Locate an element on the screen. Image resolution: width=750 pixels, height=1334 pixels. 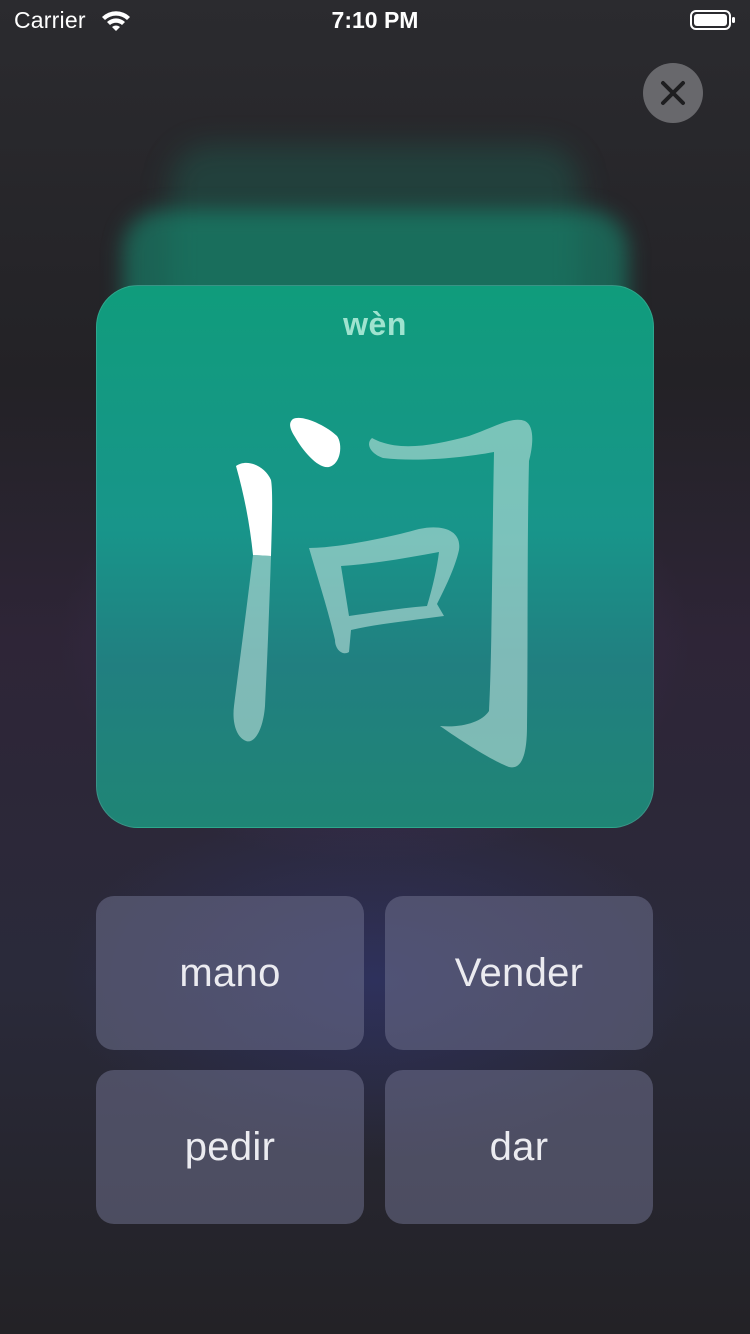
stroke-left-vertical-highlight is located at coordinates (254, 509).